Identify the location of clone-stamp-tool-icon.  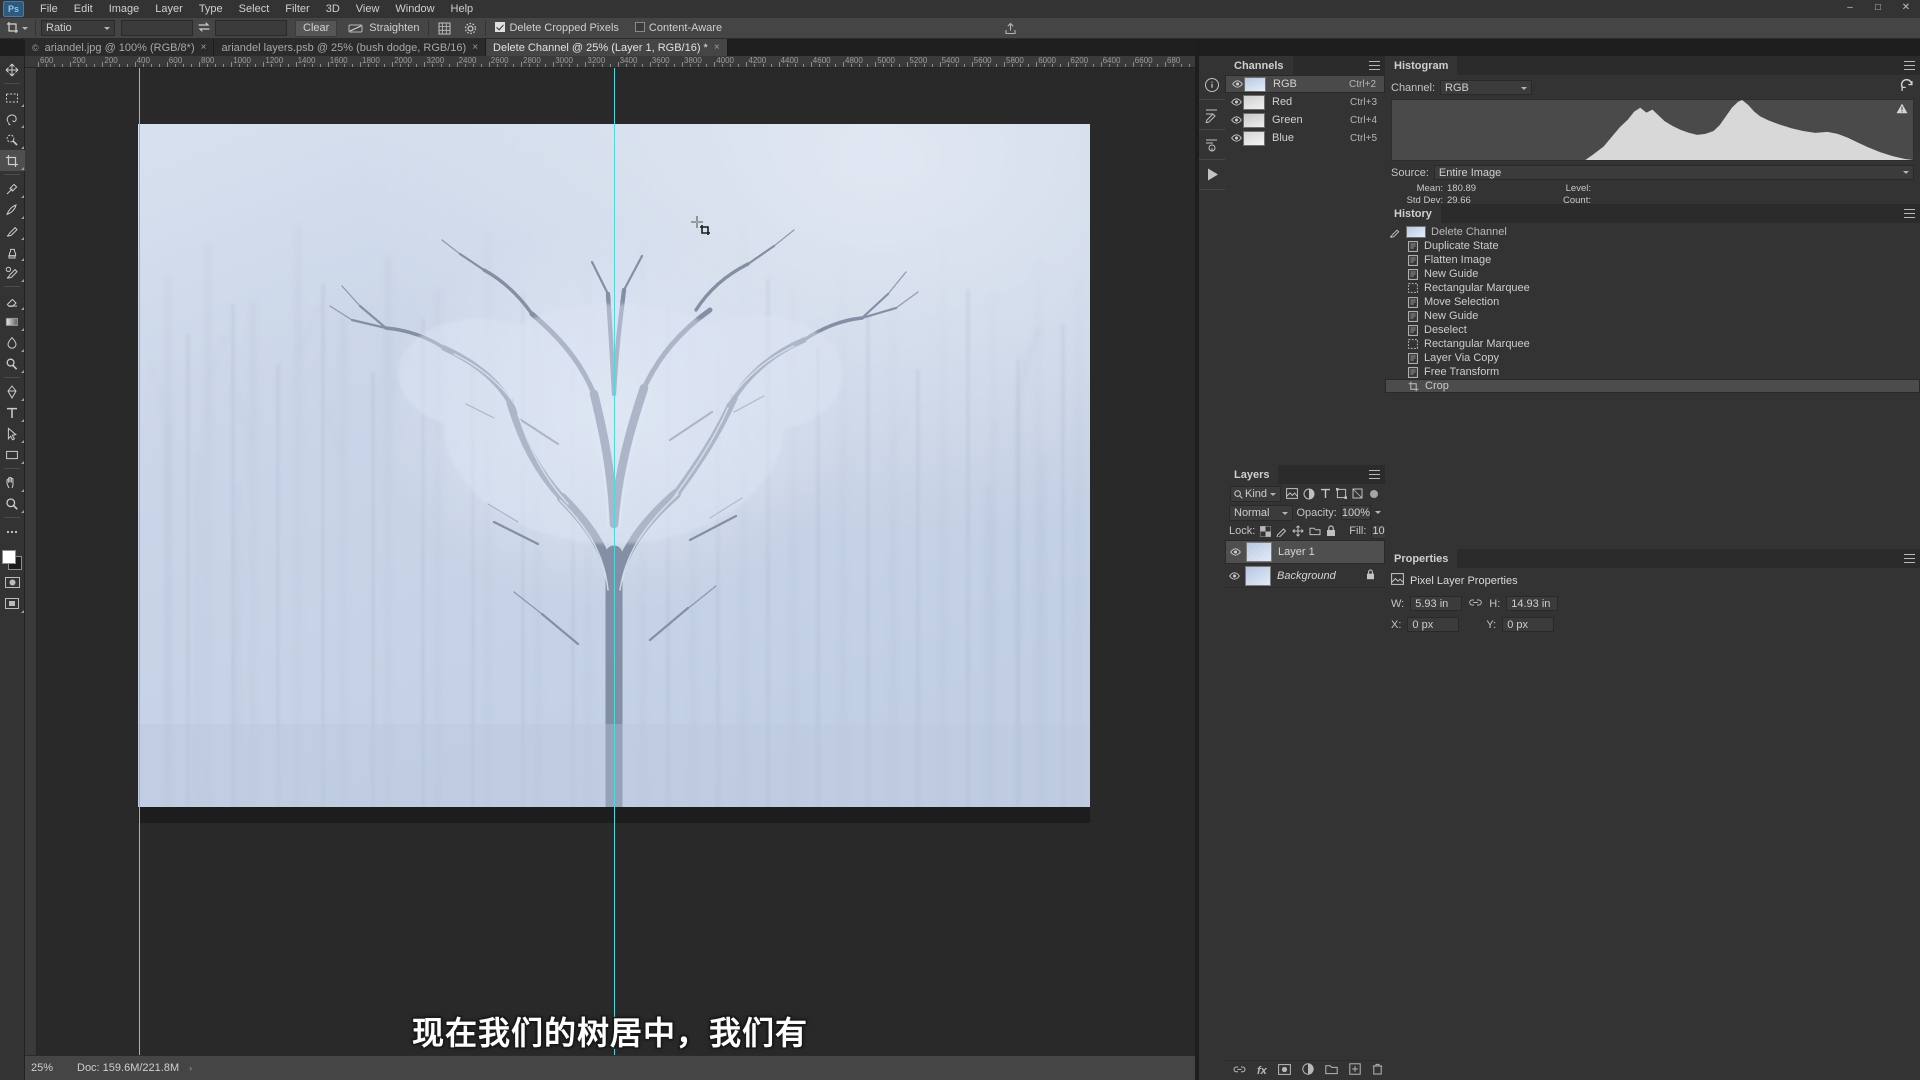
(12, 251).